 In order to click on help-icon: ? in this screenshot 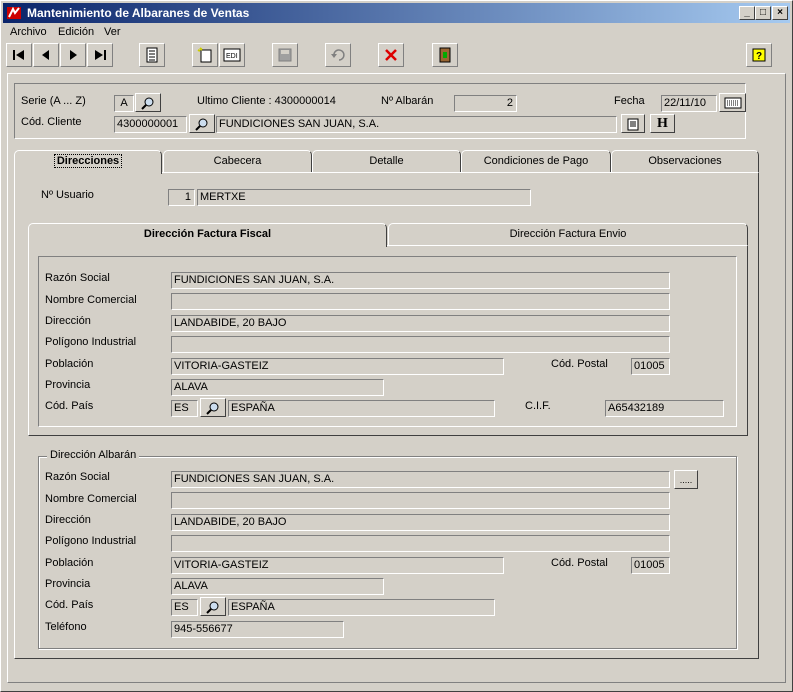, I will do `click(759, 55)`.